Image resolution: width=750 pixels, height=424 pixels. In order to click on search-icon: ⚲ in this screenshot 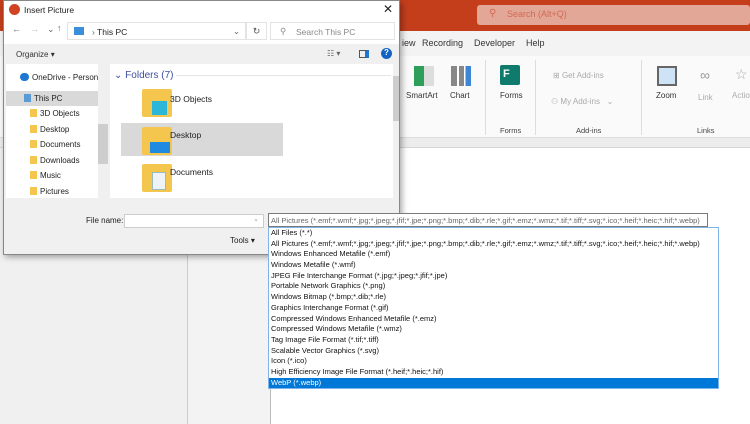, I will do `click(283, 31)`.